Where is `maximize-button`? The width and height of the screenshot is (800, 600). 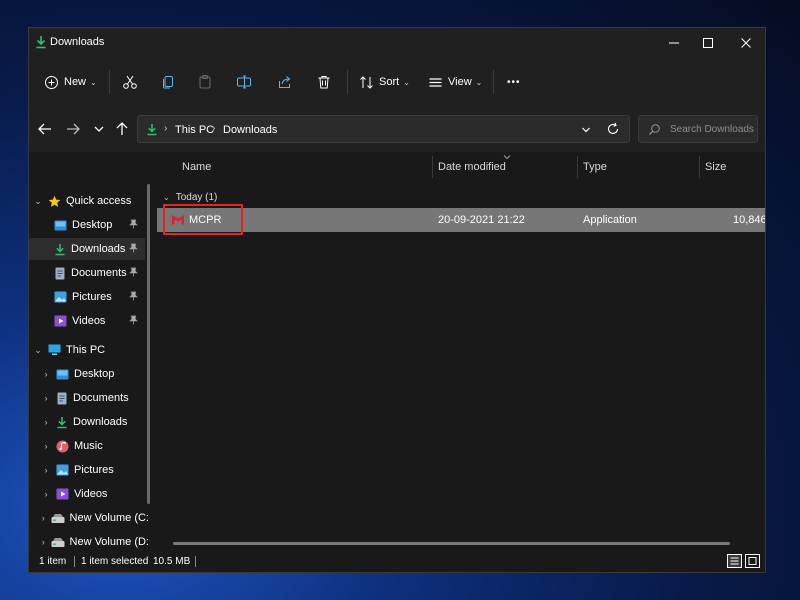
maximize-button is located at coordinates (708, 43).